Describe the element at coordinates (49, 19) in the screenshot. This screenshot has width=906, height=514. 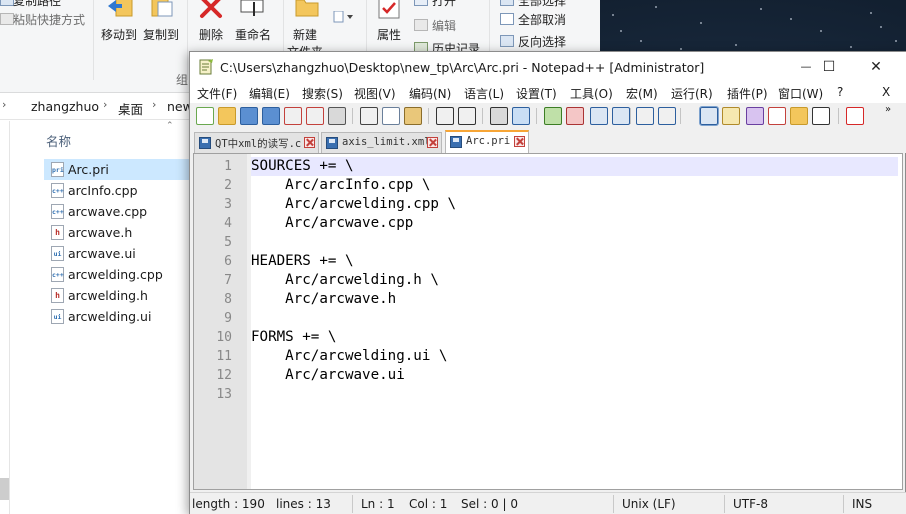
I see `paste-shortcut-button: 粘贴快捷方式` at that location.